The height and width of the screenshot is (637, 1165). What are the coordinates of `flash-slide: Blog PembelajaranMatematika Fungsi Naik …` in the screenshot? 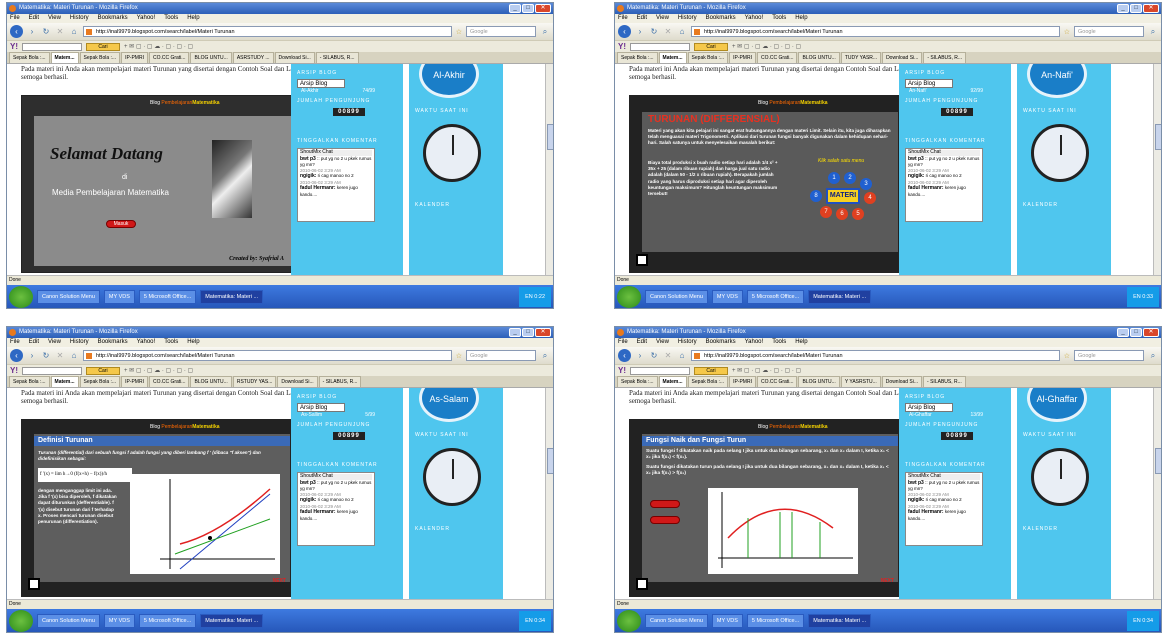 It's located at (769, 508).